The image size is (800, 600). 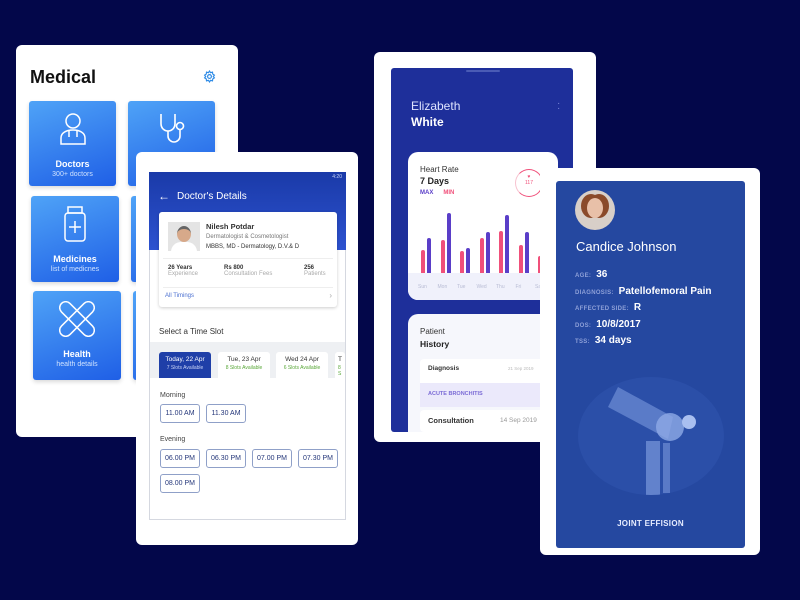 What do you see at coordinates (183, 271) in the screenshot?
I see `stat-experience: 26 Years Experience` at bounding box center [183, 271].